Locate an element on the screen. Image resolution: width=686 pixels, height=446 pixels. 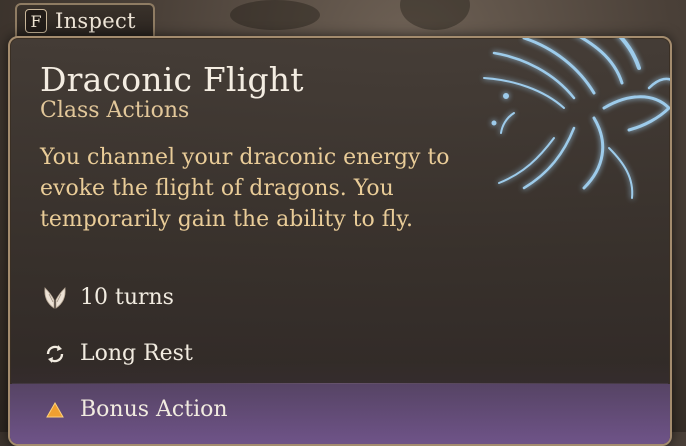
action-cost-value: Bonus Action is located at coordinates (154, 409).